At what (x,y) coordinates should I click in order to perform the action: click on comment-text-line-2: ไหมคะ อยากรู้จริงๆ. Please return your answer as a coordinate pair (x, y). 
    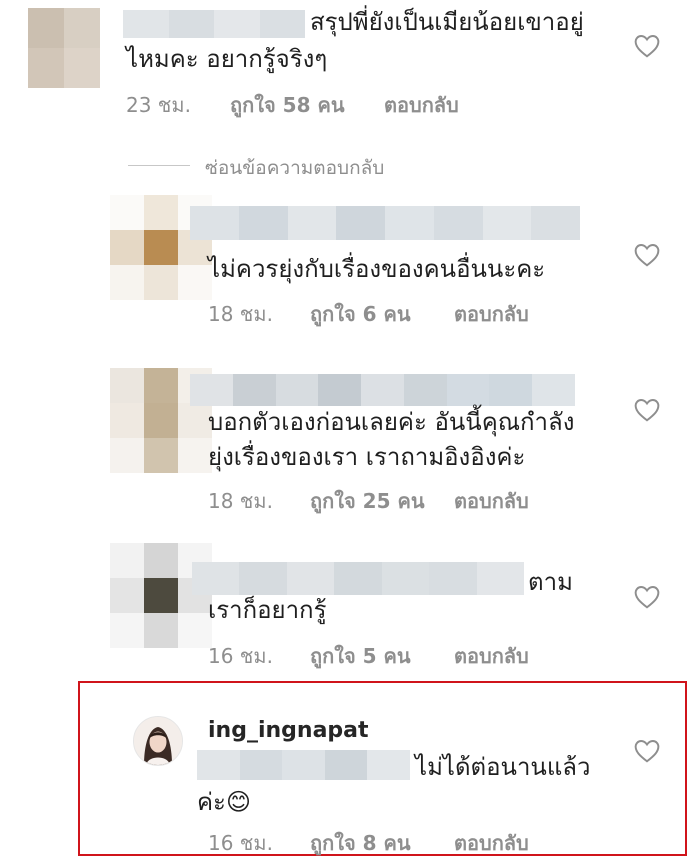
    Looking at the image, I should click on (227, 59).